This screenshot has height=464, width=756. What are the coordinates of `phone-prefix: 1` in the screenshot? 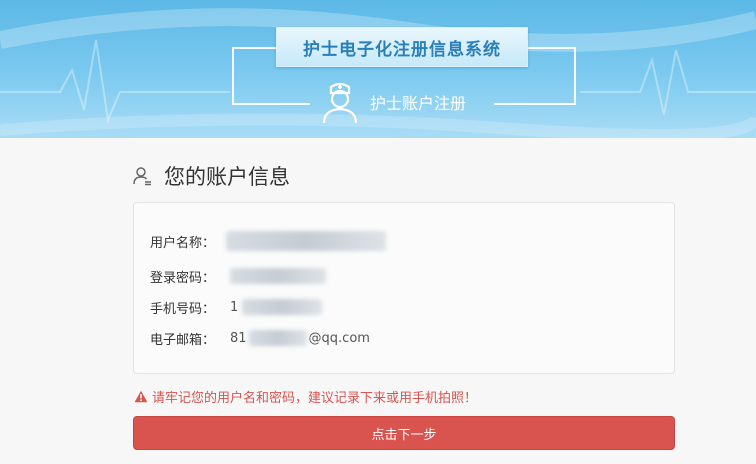 It's located at (234, 307).